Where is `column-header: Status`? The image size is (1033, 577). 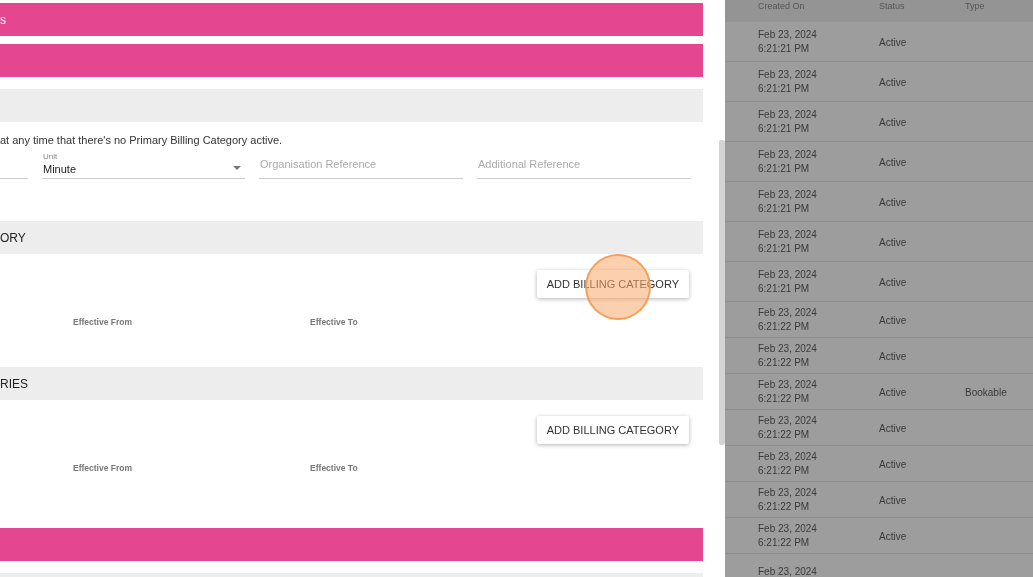
column-header: Status is located at coordinates (892, 6).